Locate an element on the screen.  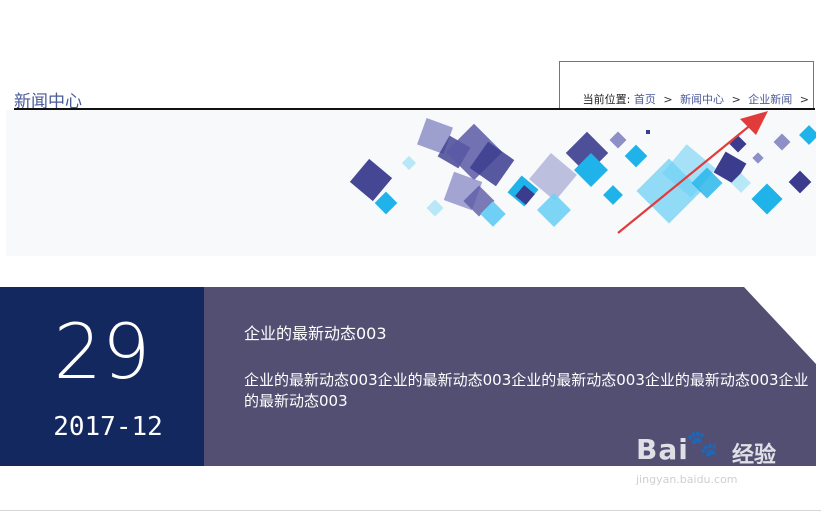
watermark-brand: Bai is located at coordinates (662, 449).